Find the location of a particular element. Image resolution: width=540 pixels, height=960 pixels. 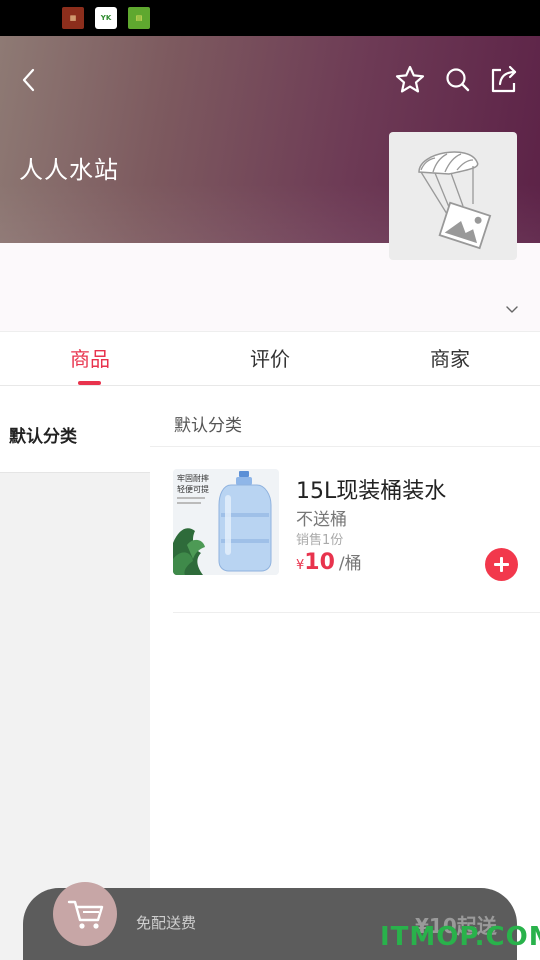

product-description: 不送桶 is located at coordinates (321, 520).